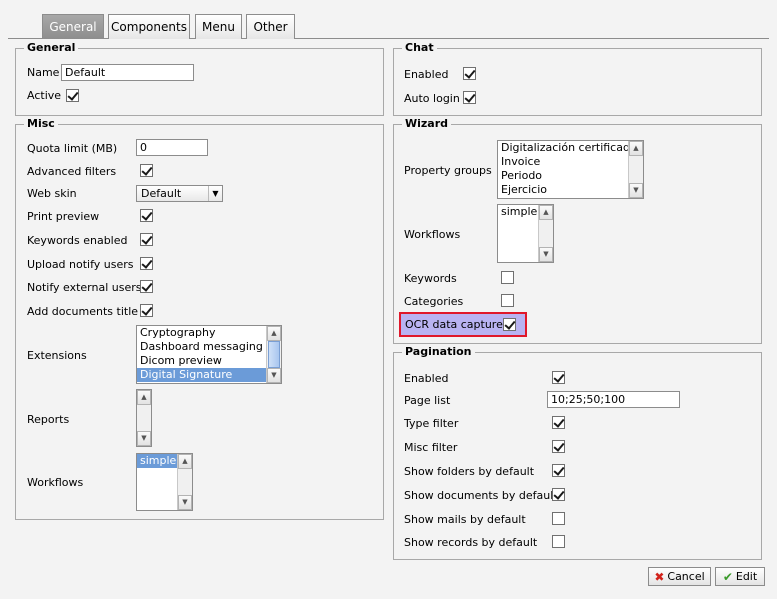  What do you see at coordinates (507, 300) in the screenshot?
I see `wizard-categories-checkbox` at bounding box center [507, 300].